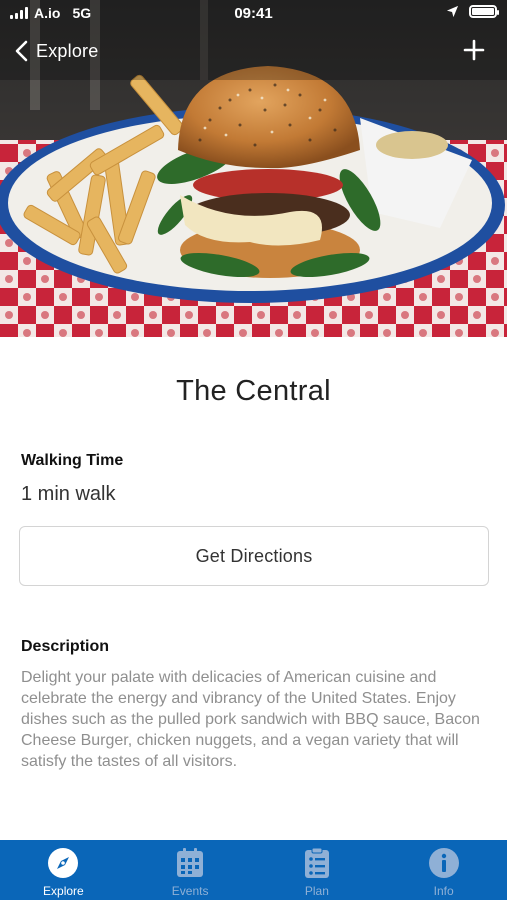 The image size is (507, 900). I want to click on status-time: 09:41, so click(253, 13).